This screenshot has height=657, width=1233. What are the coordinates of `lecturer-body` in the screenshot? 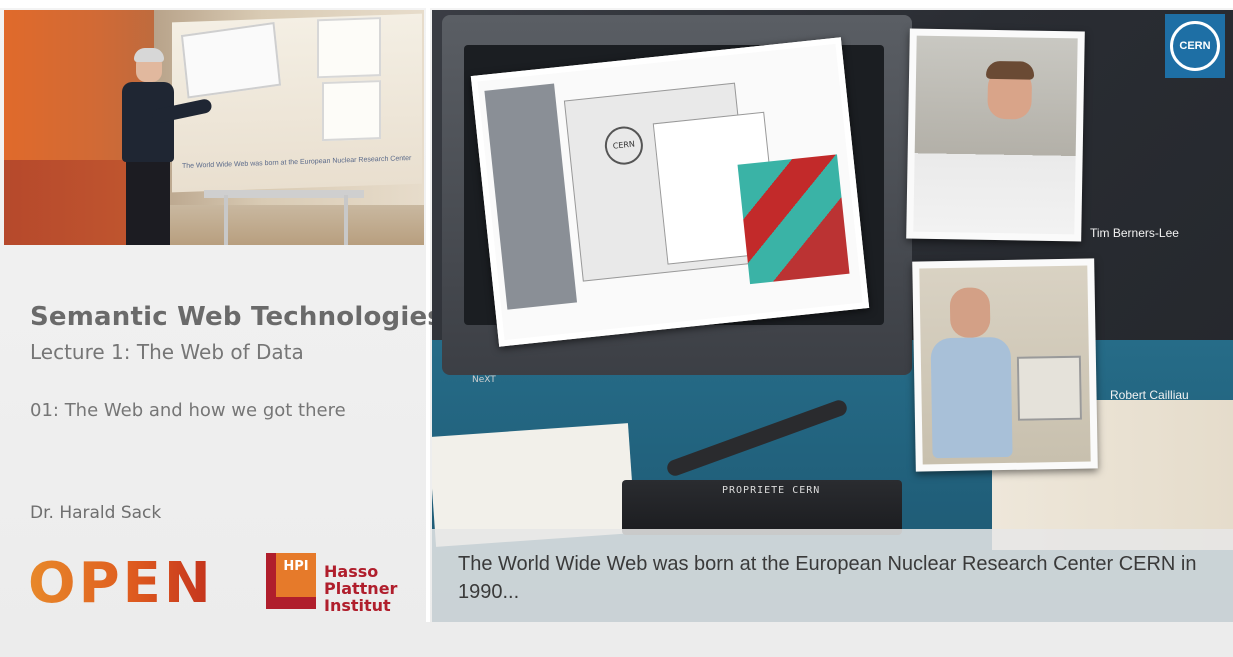 It's located at (148, 122).